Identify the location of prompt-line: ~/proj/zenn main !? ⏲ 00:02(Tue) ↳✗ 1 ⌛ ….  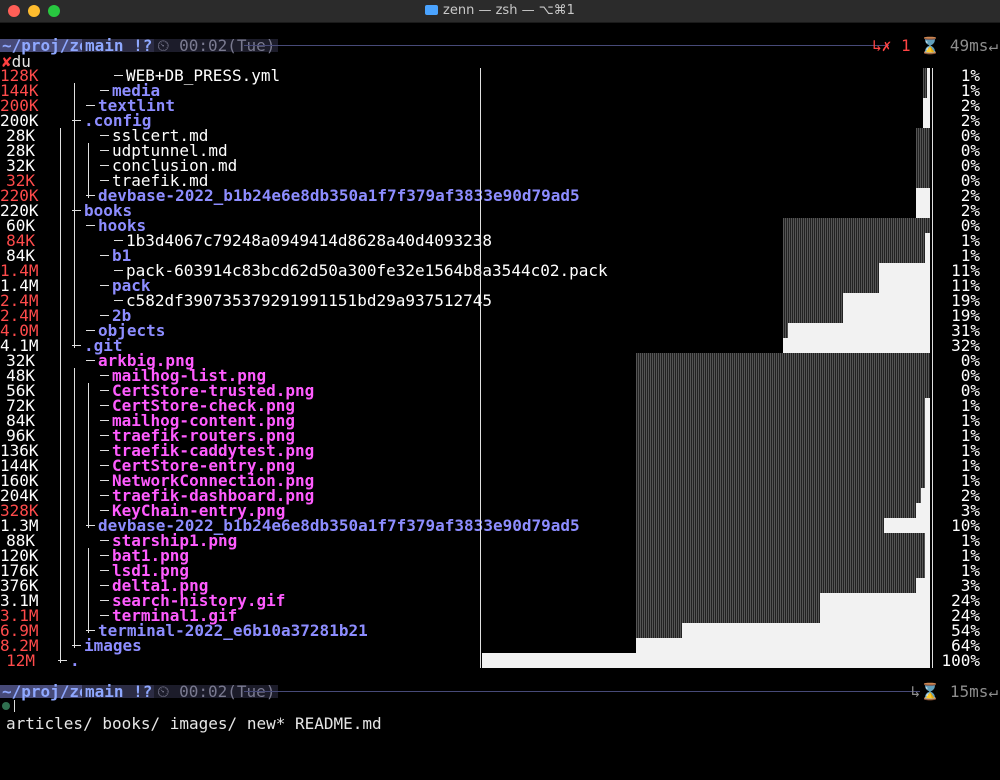
(500, 46).